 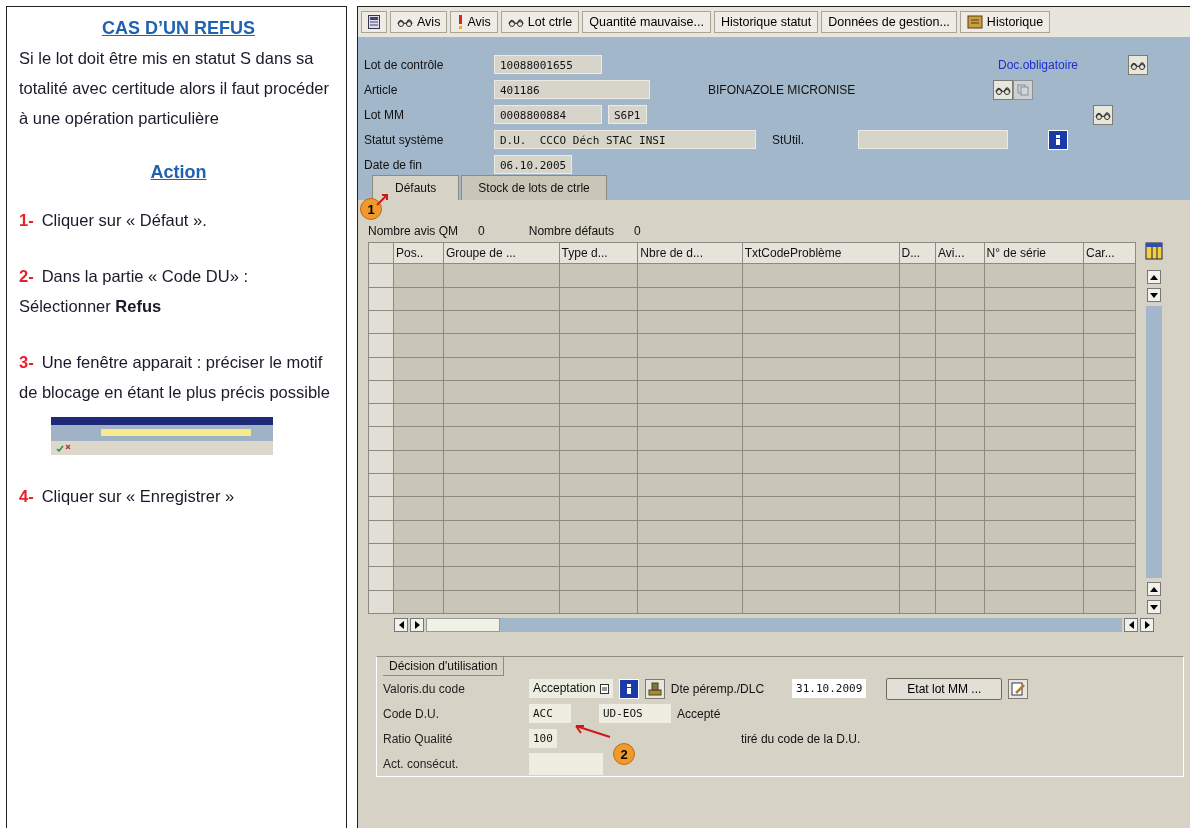 I want to click on field-label: StUtil., so click(x=788, y=139).